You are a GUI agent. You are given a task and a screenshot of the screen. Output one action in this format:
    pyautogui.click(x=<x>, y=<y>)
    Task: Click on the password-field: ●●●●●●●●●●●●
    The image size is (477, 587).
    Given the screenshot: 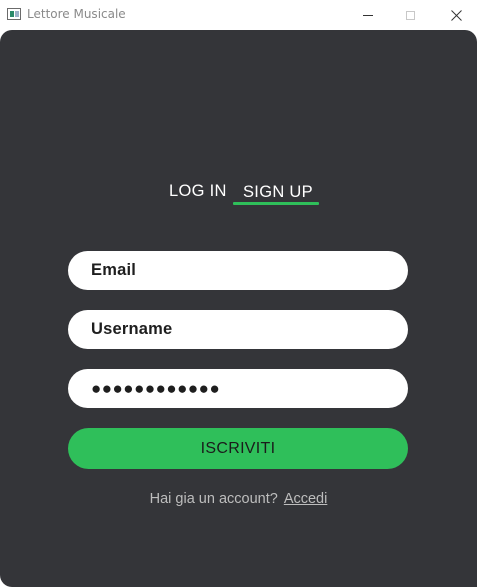 What is the action you would take?
    pyautogui.click(x=238, y=388)
    